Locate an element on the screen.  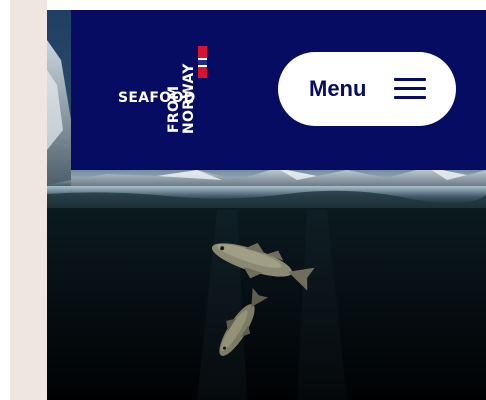
page-edge is located at coordinates (5, 200).